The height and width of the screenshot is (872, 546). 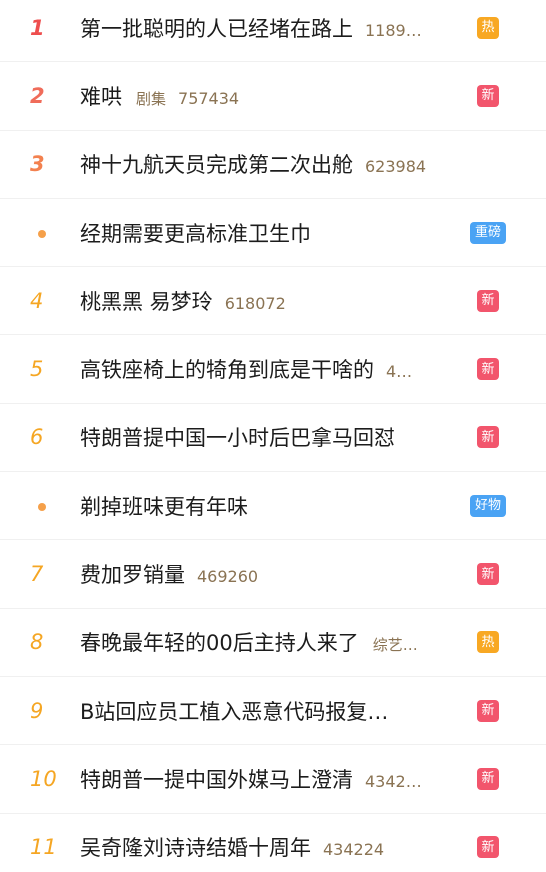 What do you see at coordinates (37, 574) in the screenshot?
I see `rank-number: 7` at bounding box center [37, 574].